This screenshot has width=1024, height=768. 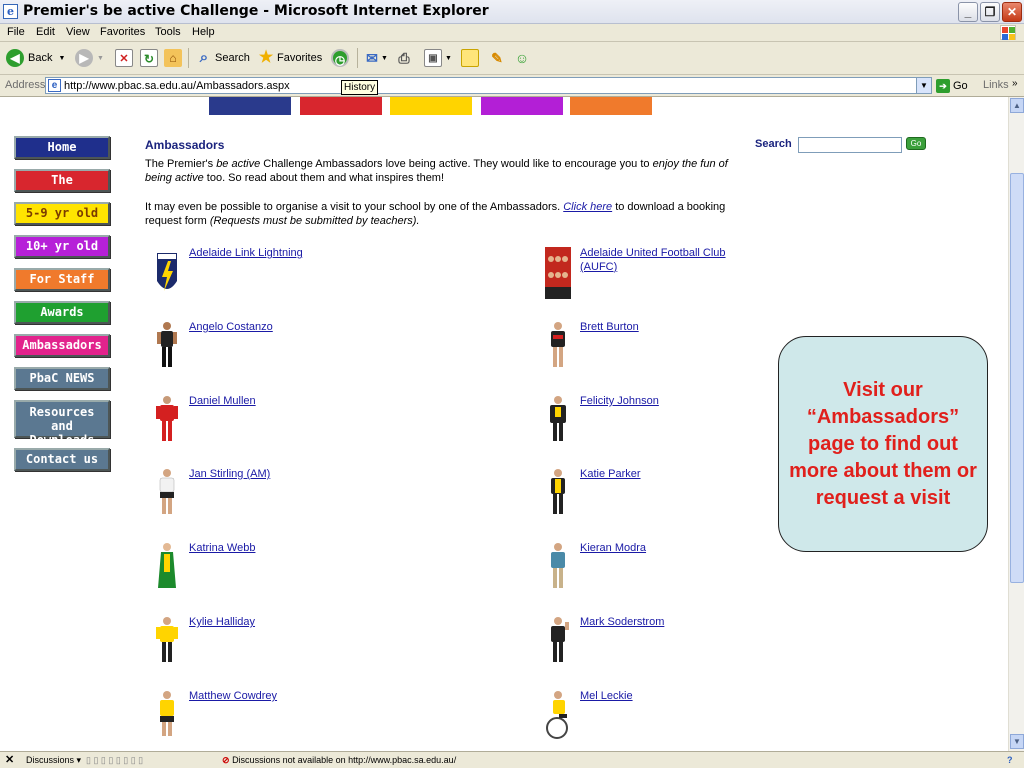 What do you see at coordinates (340, 58) in the screenshot?
I see `history-button: ◷` at bounding box center [340, 58].